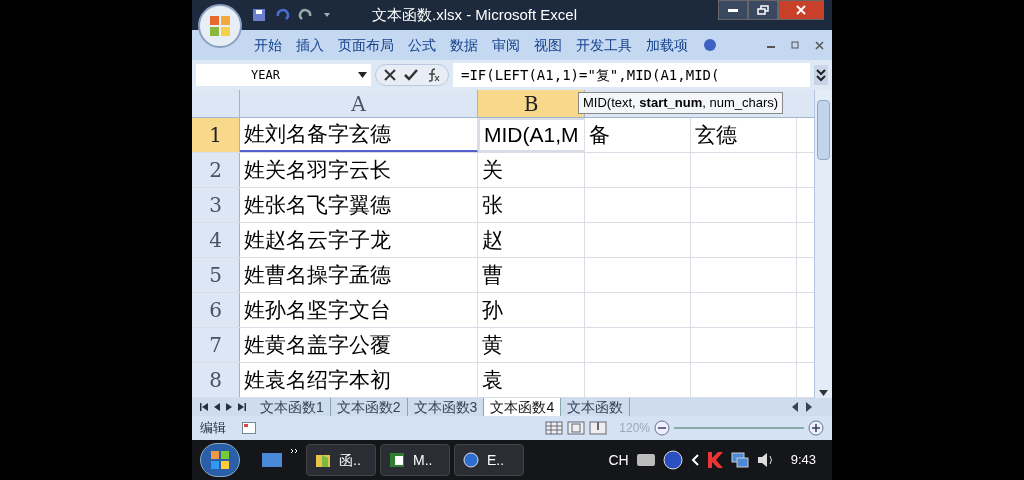  What do you see at coordinates (531, 380) in the screenshot?
I see `table-cell: 袁` at bounding box center [531, 380].